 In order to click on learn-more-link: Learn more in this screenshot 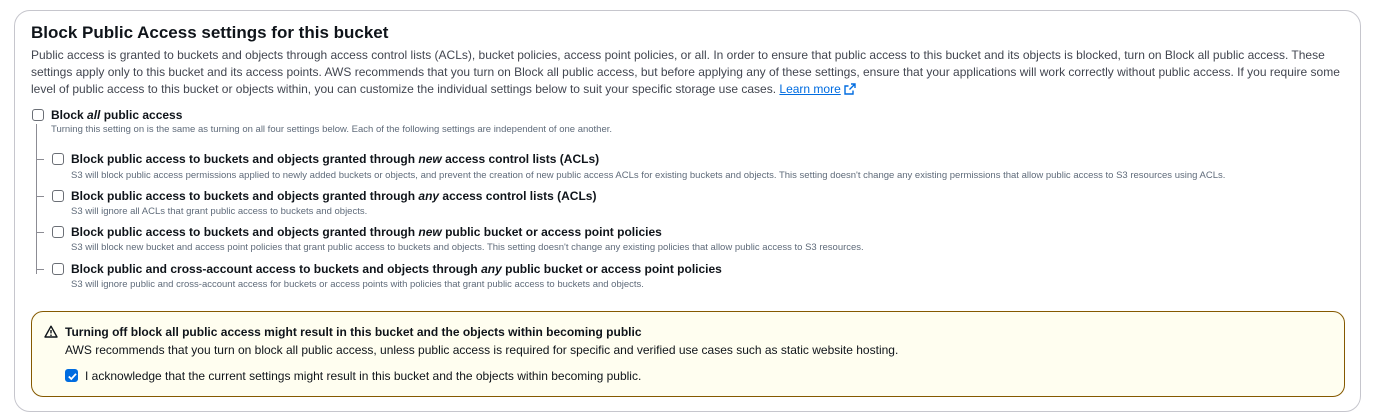, I will do `click(817, 89)`.